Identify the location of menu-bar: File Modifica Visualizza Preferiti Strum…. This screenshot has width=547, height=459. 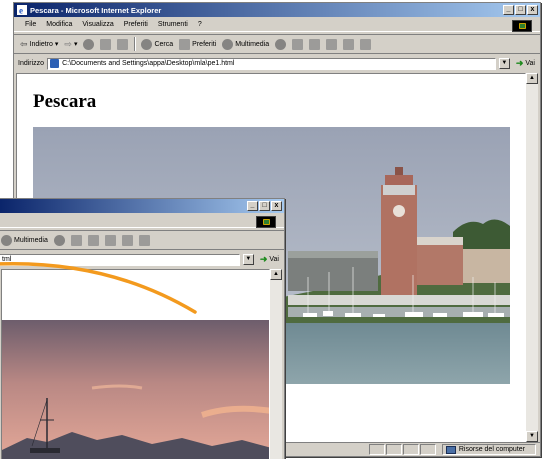
(277, 25).